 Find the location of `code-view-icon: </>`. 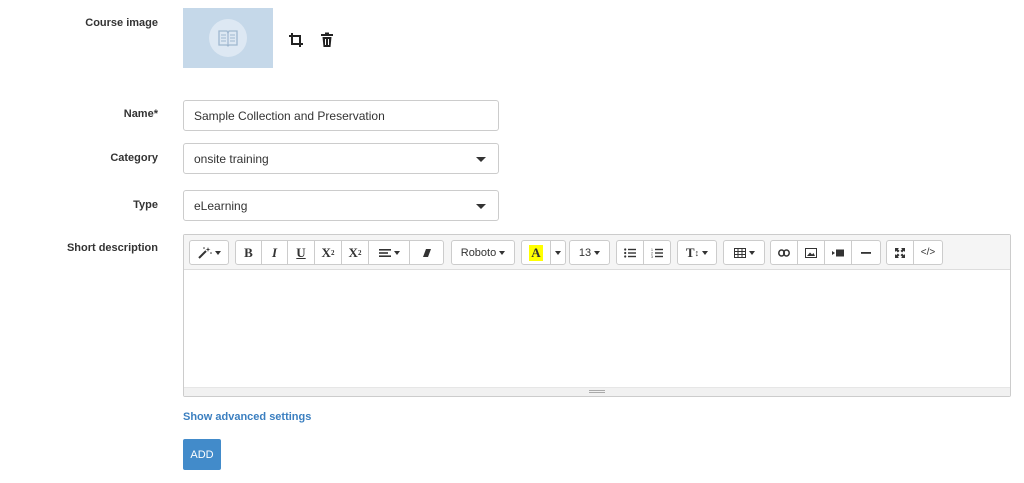

code-view-icon: </> is located at coordinates (928, 252).